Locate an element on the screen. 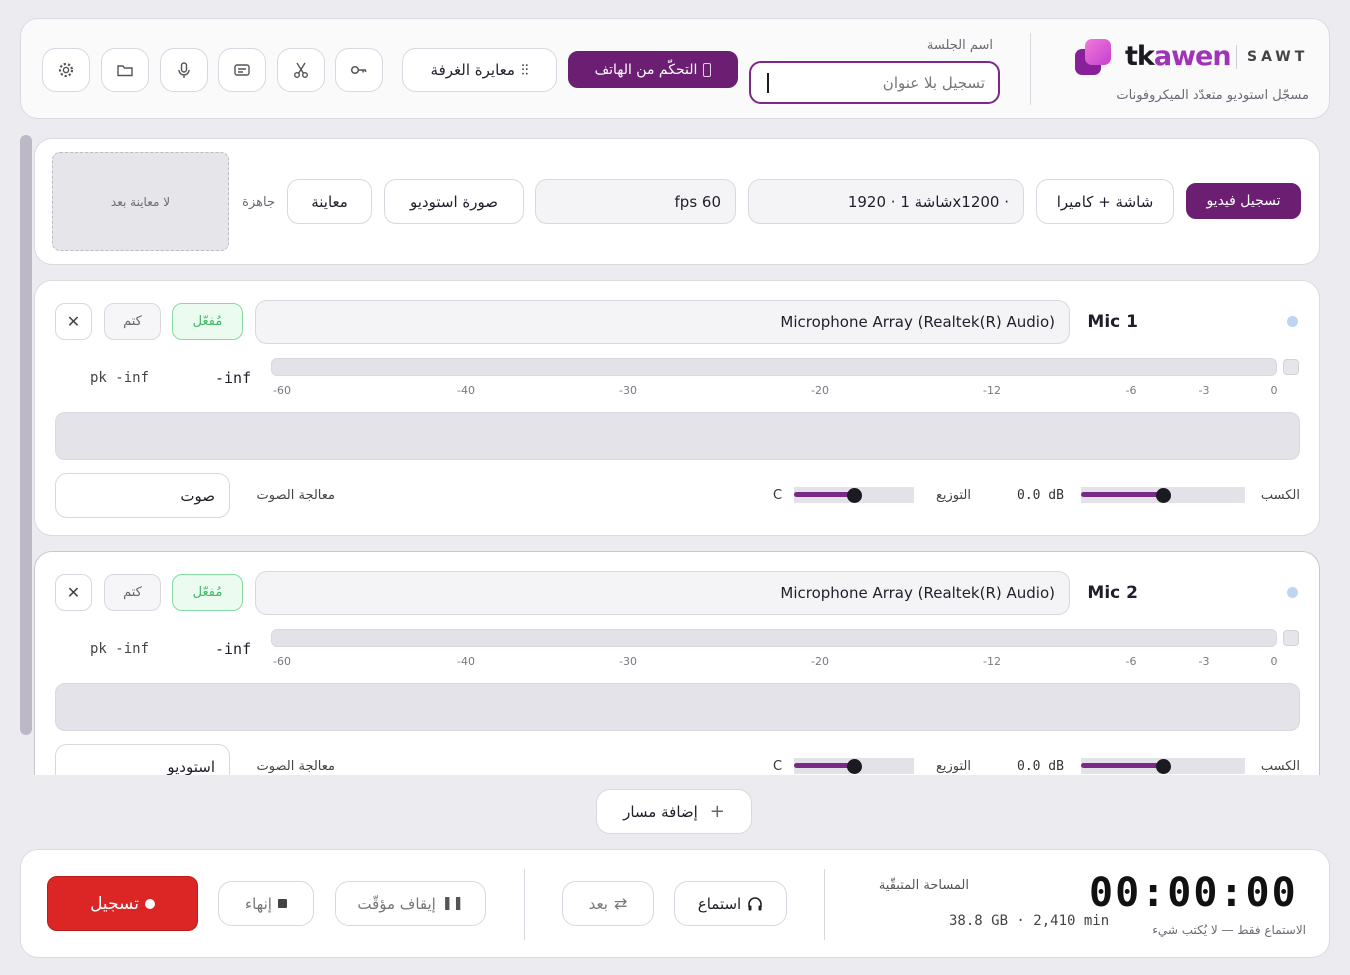 The height and width of the screenshot is (975, 1350). microphone-icon is located at coordinates (184, 70).